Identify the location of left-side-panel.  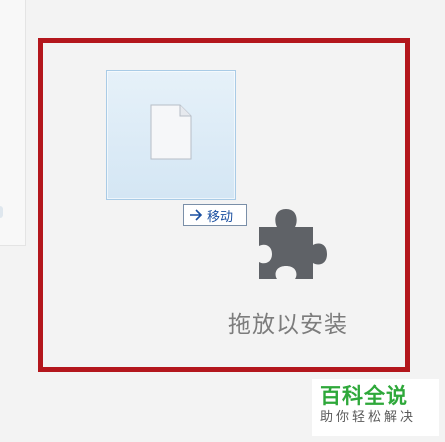
(13, 123).